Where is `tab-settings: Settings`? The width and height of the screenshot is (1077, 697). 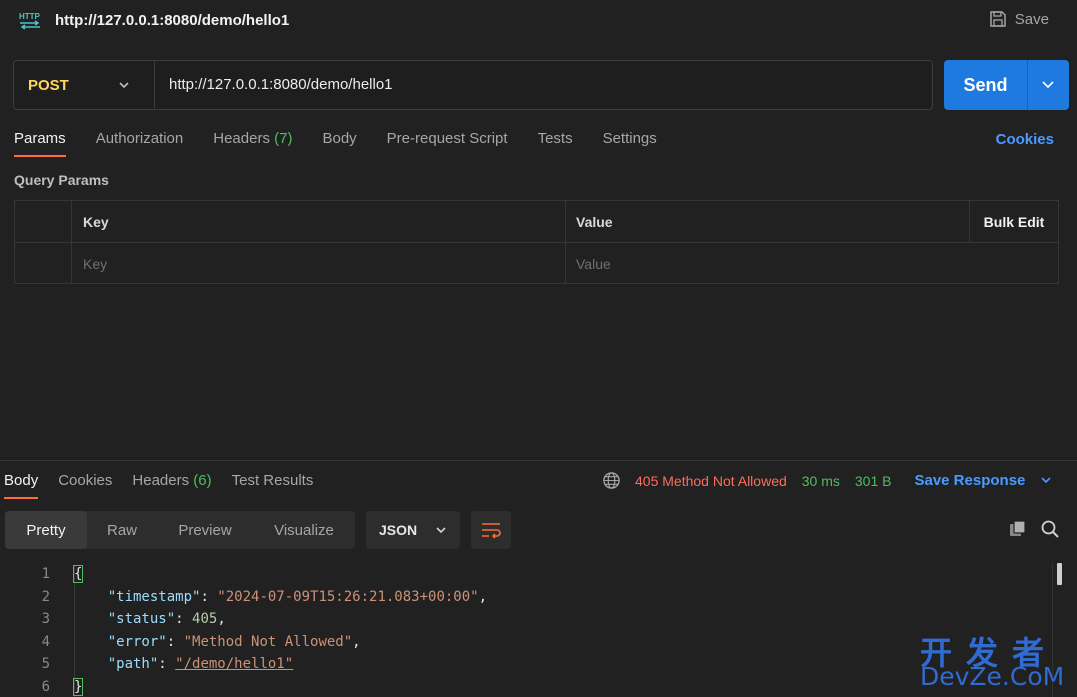
tab-settings: Settings is located at coordinates (630, 143).